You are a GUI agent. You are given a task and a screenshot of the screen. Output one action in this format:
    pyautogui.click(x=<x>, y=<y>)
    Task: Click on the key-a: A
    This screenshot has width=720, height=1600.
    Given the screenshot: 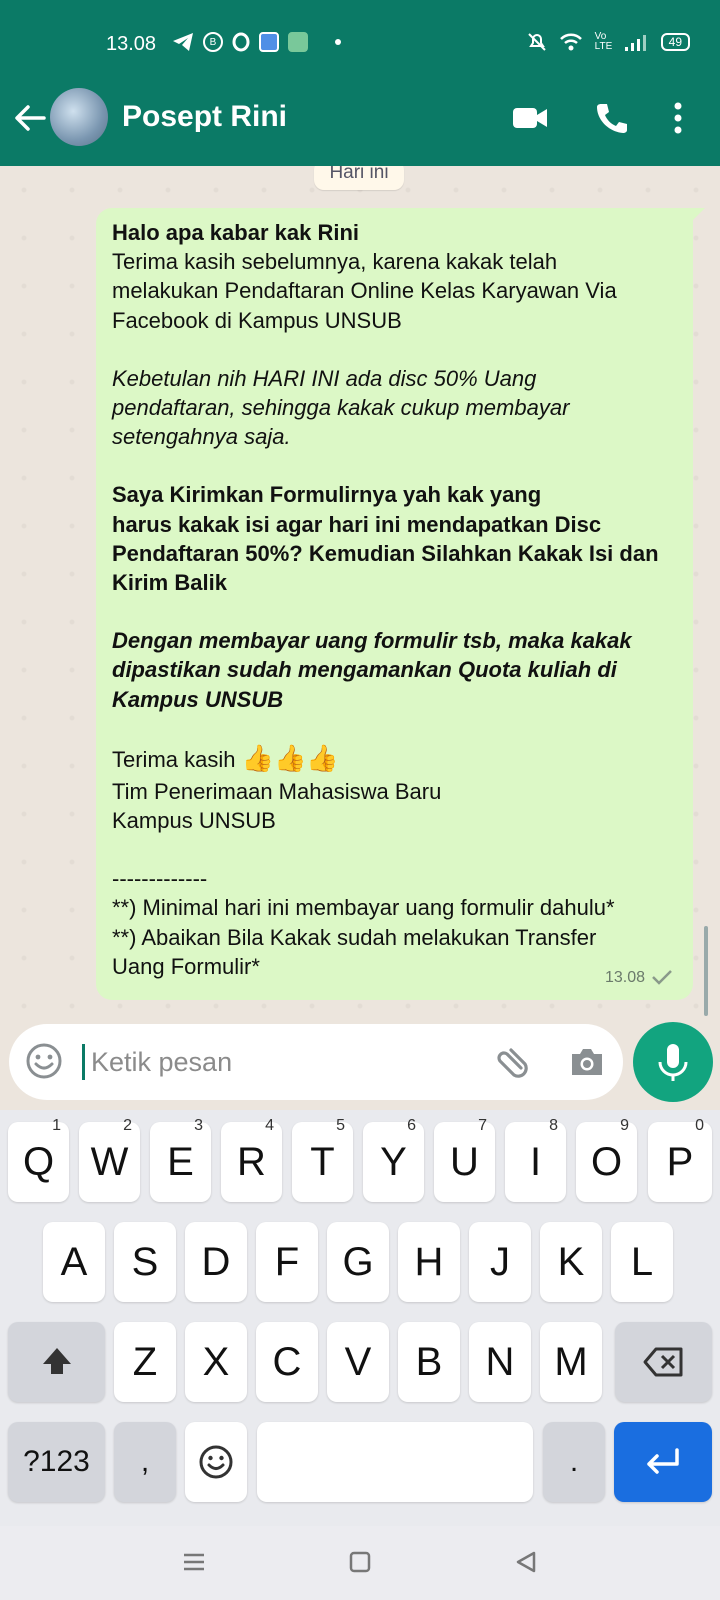 What is the action you would take?
    pyautogui.click(x=74, y=1262)
    